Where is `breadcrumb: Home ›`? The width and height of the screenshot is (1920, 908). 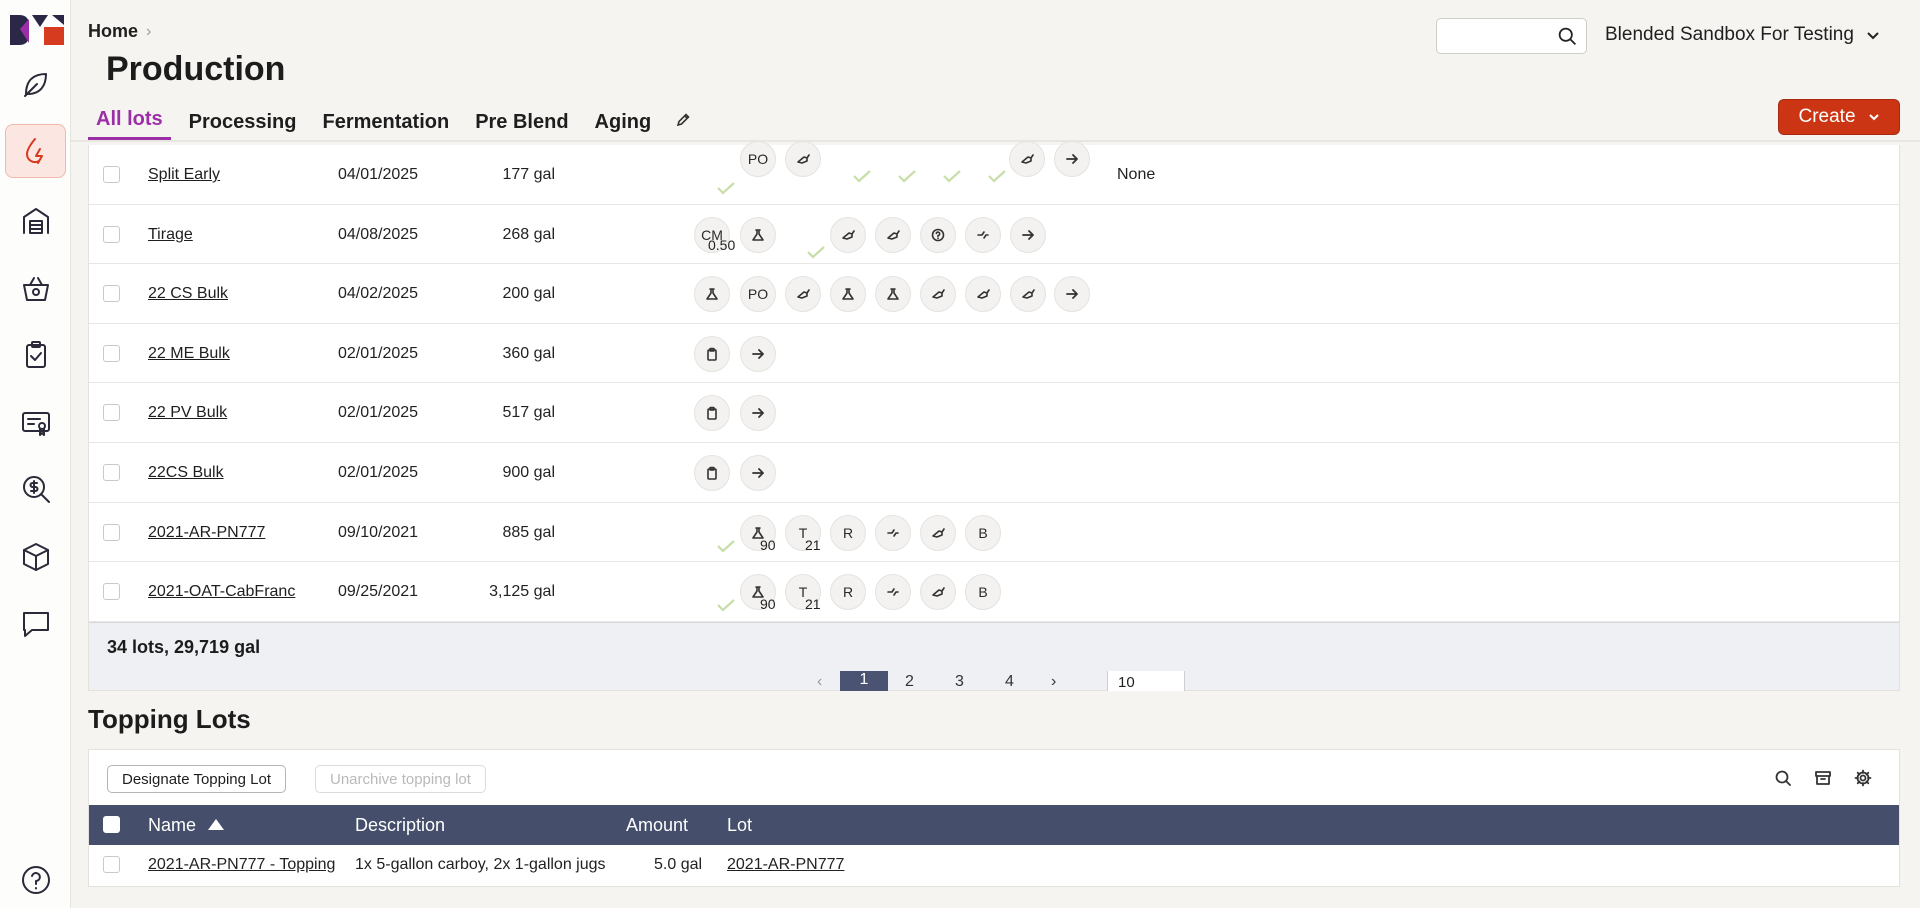
breadcrumb: Home › is located at coordinates (119, 31).